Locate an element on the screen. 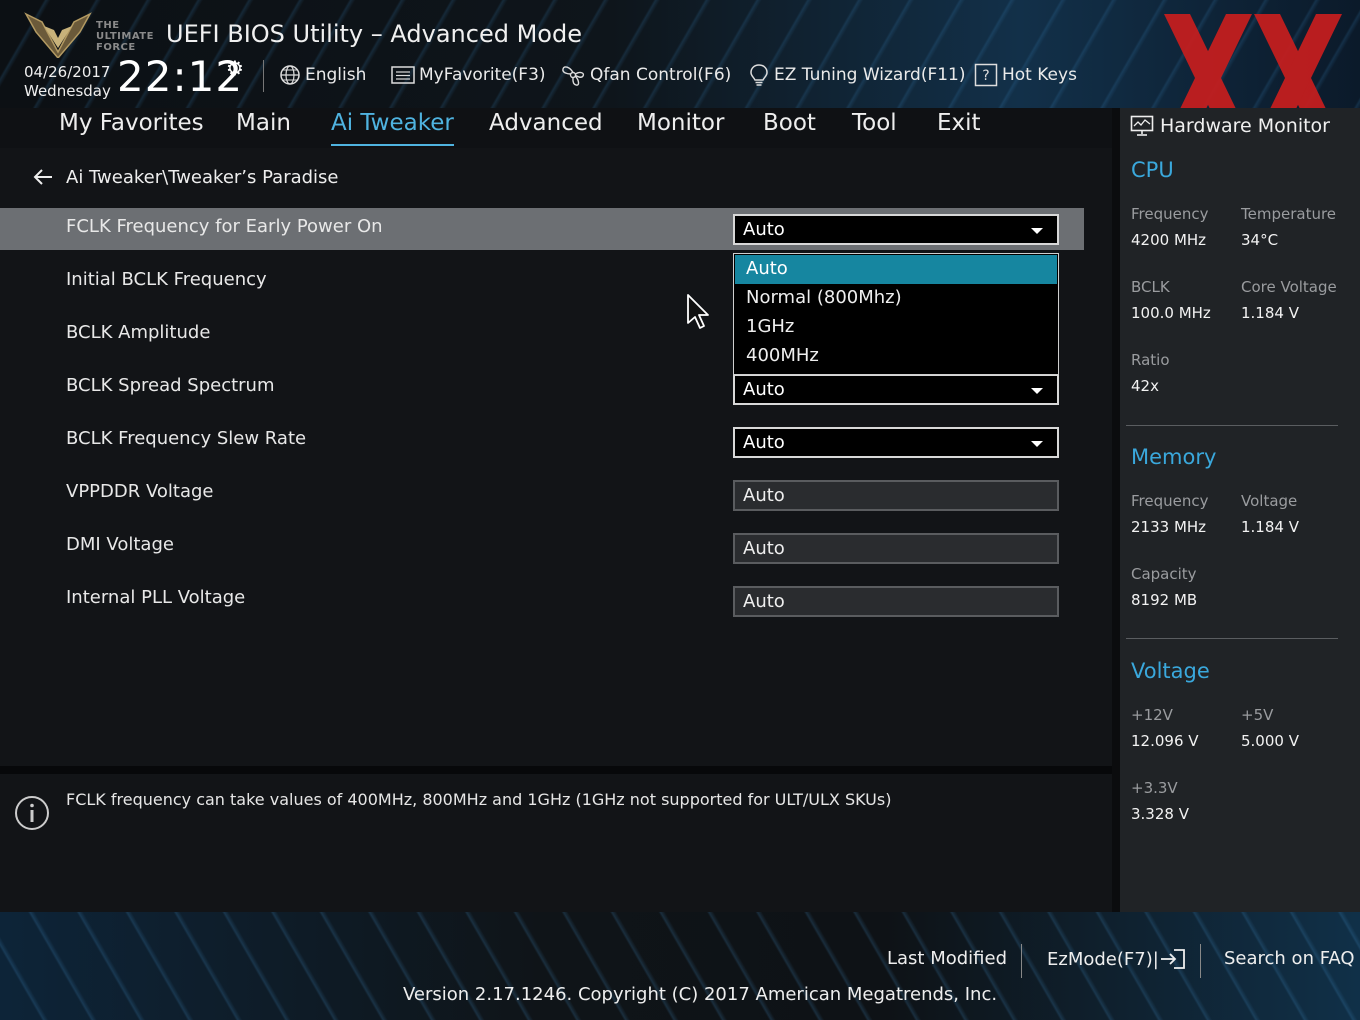  tab-ai-tweaker: Ai Tweaker is located at coordinates (392, 128).